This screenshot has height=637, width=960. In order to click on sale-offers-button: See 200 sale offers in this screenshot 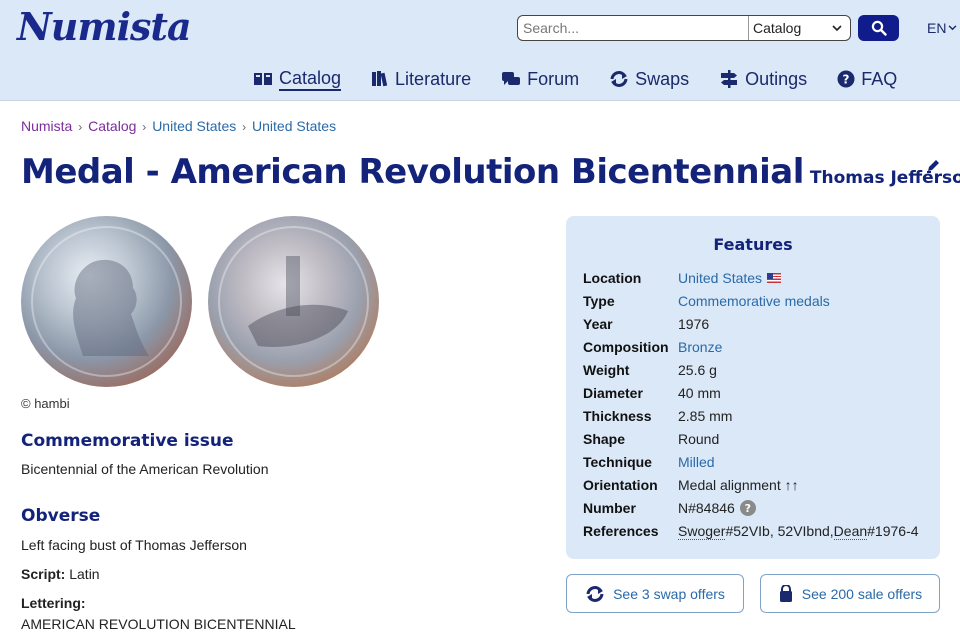, I will do `click(850, 593)`.